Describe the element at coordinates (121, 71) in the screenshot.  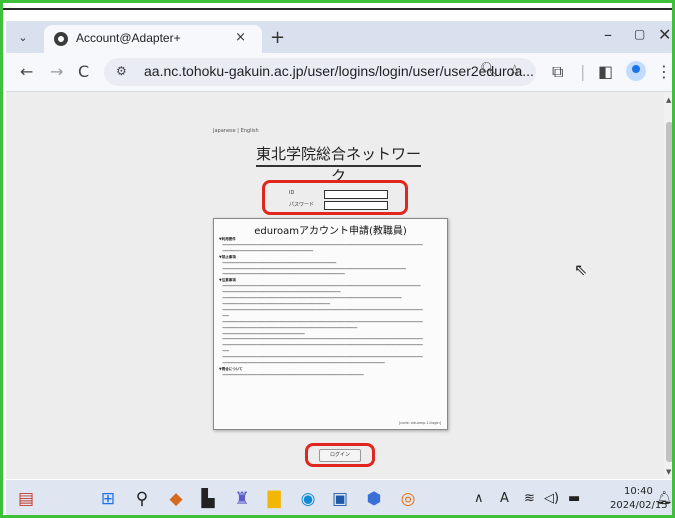
I see `site-info-icon: ⚙` at that location.